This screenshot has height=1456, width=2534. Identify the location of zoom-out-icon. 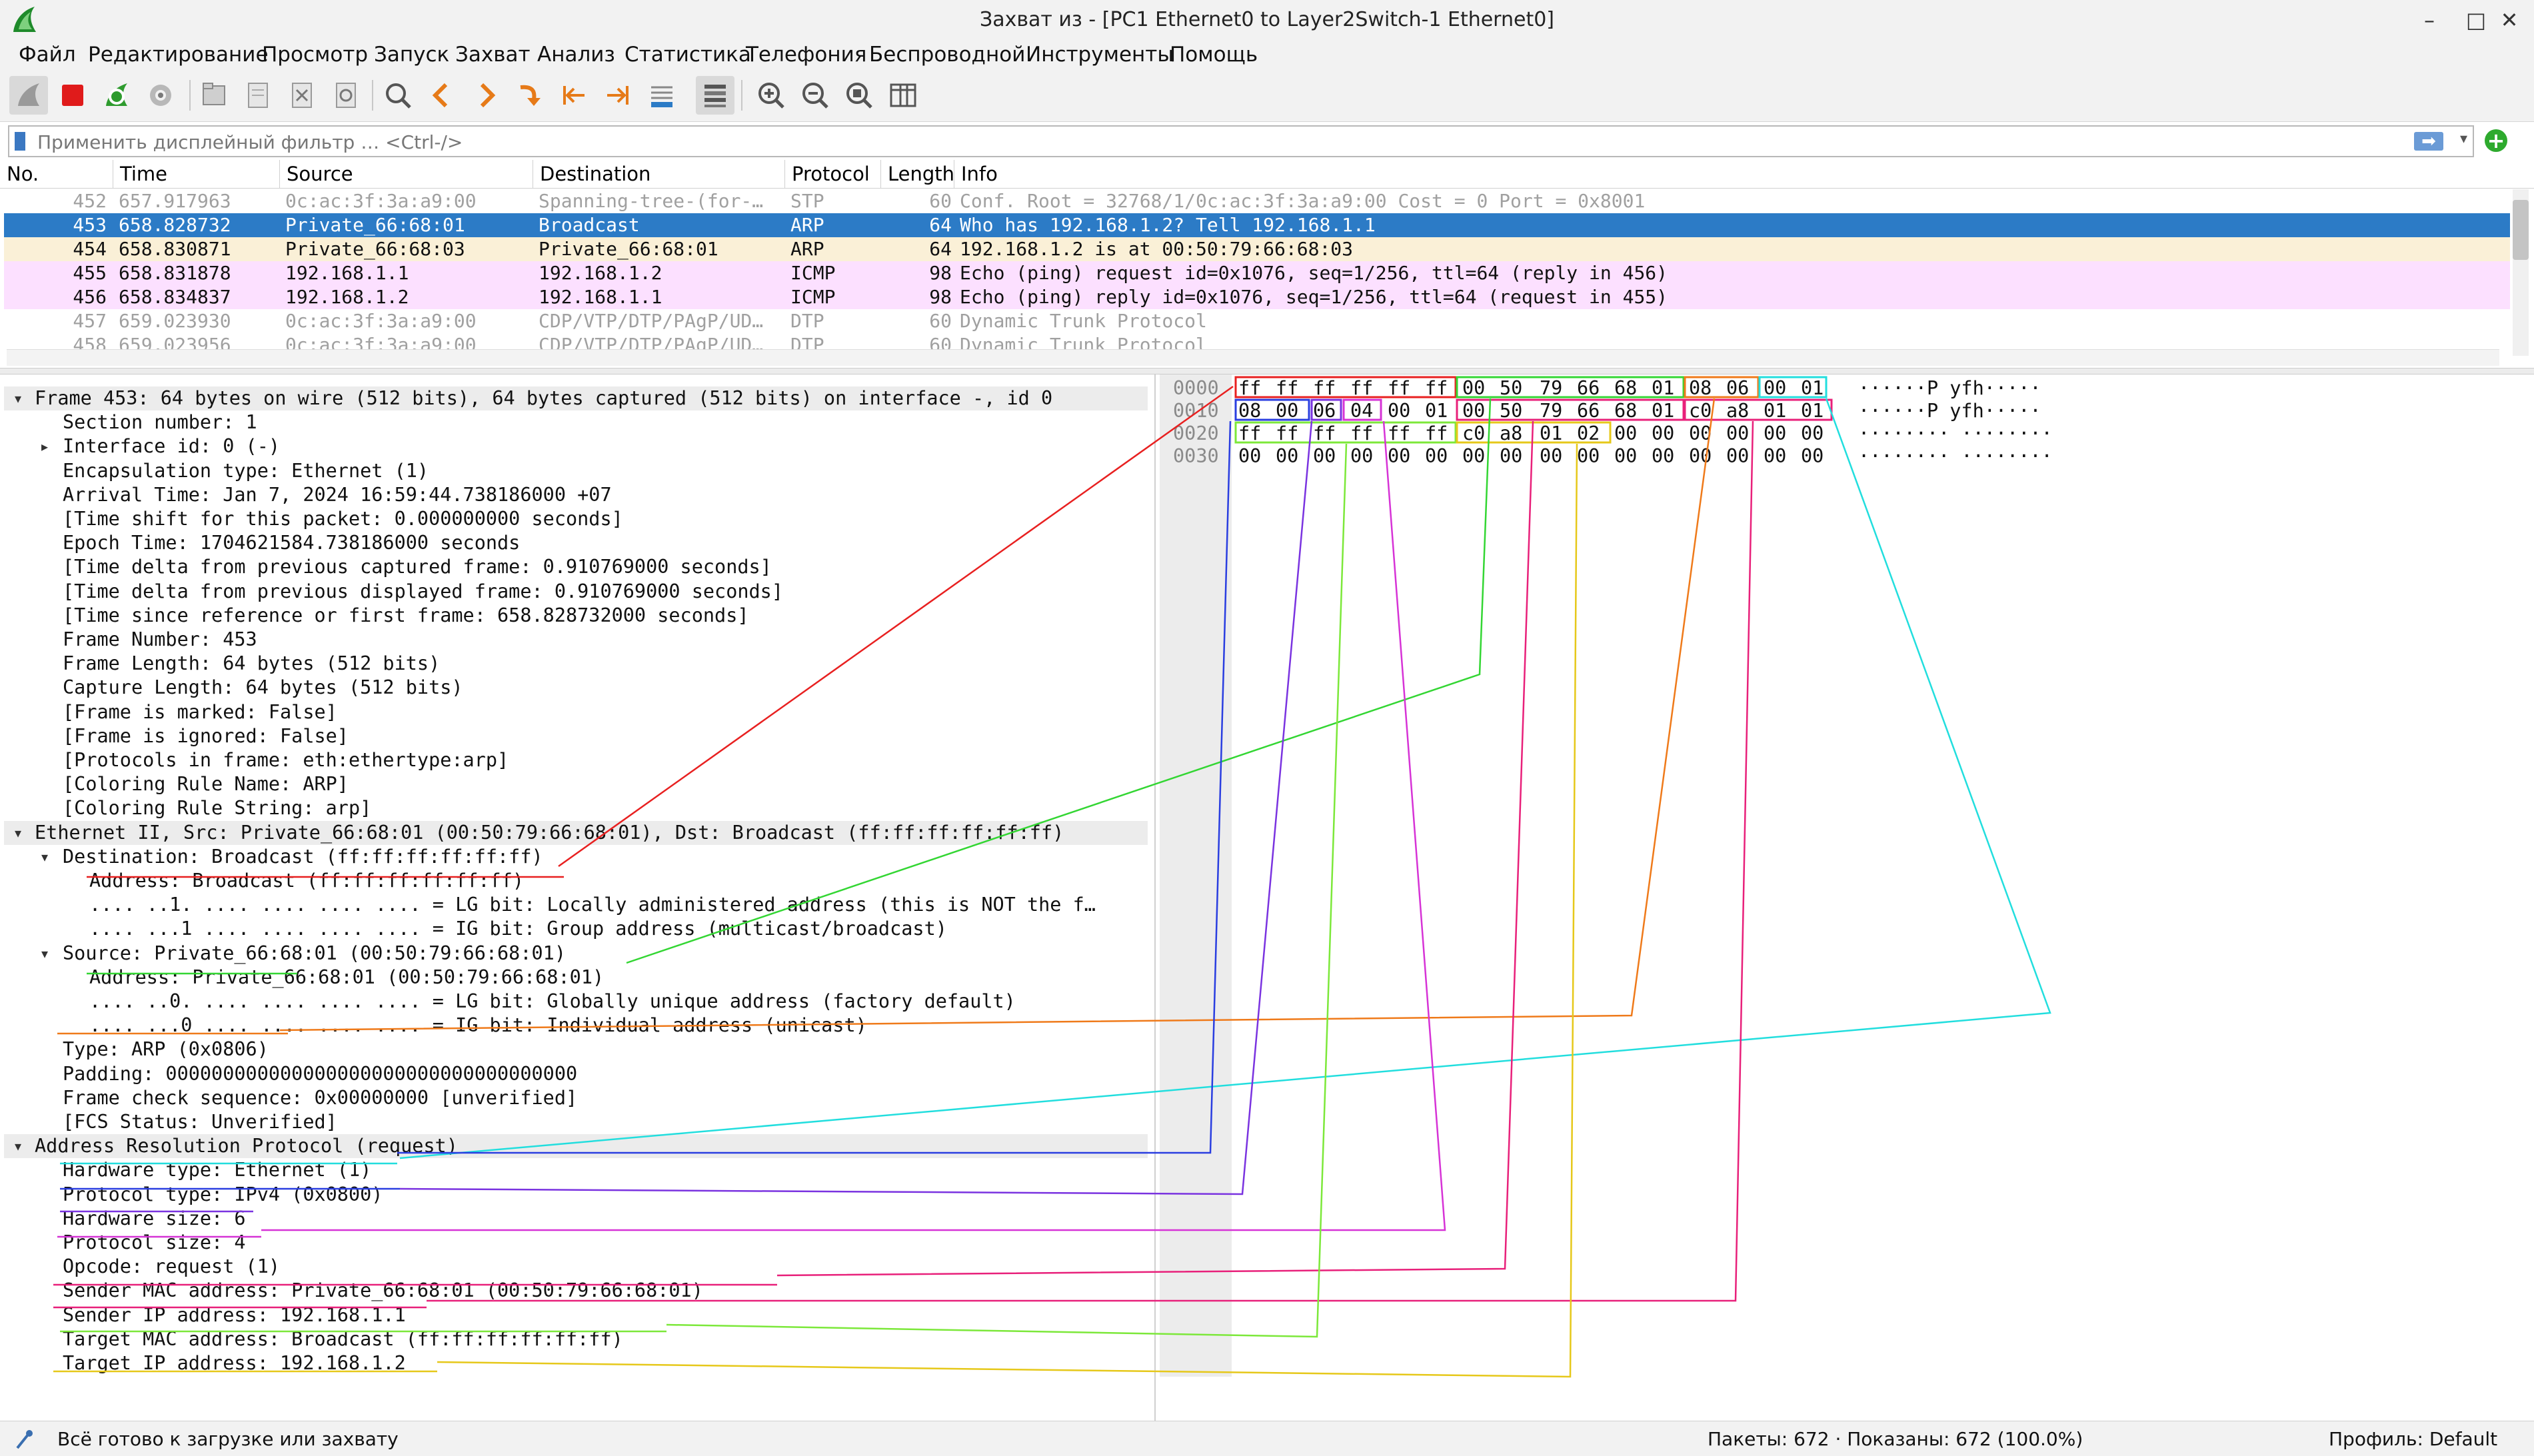
(815, 95).